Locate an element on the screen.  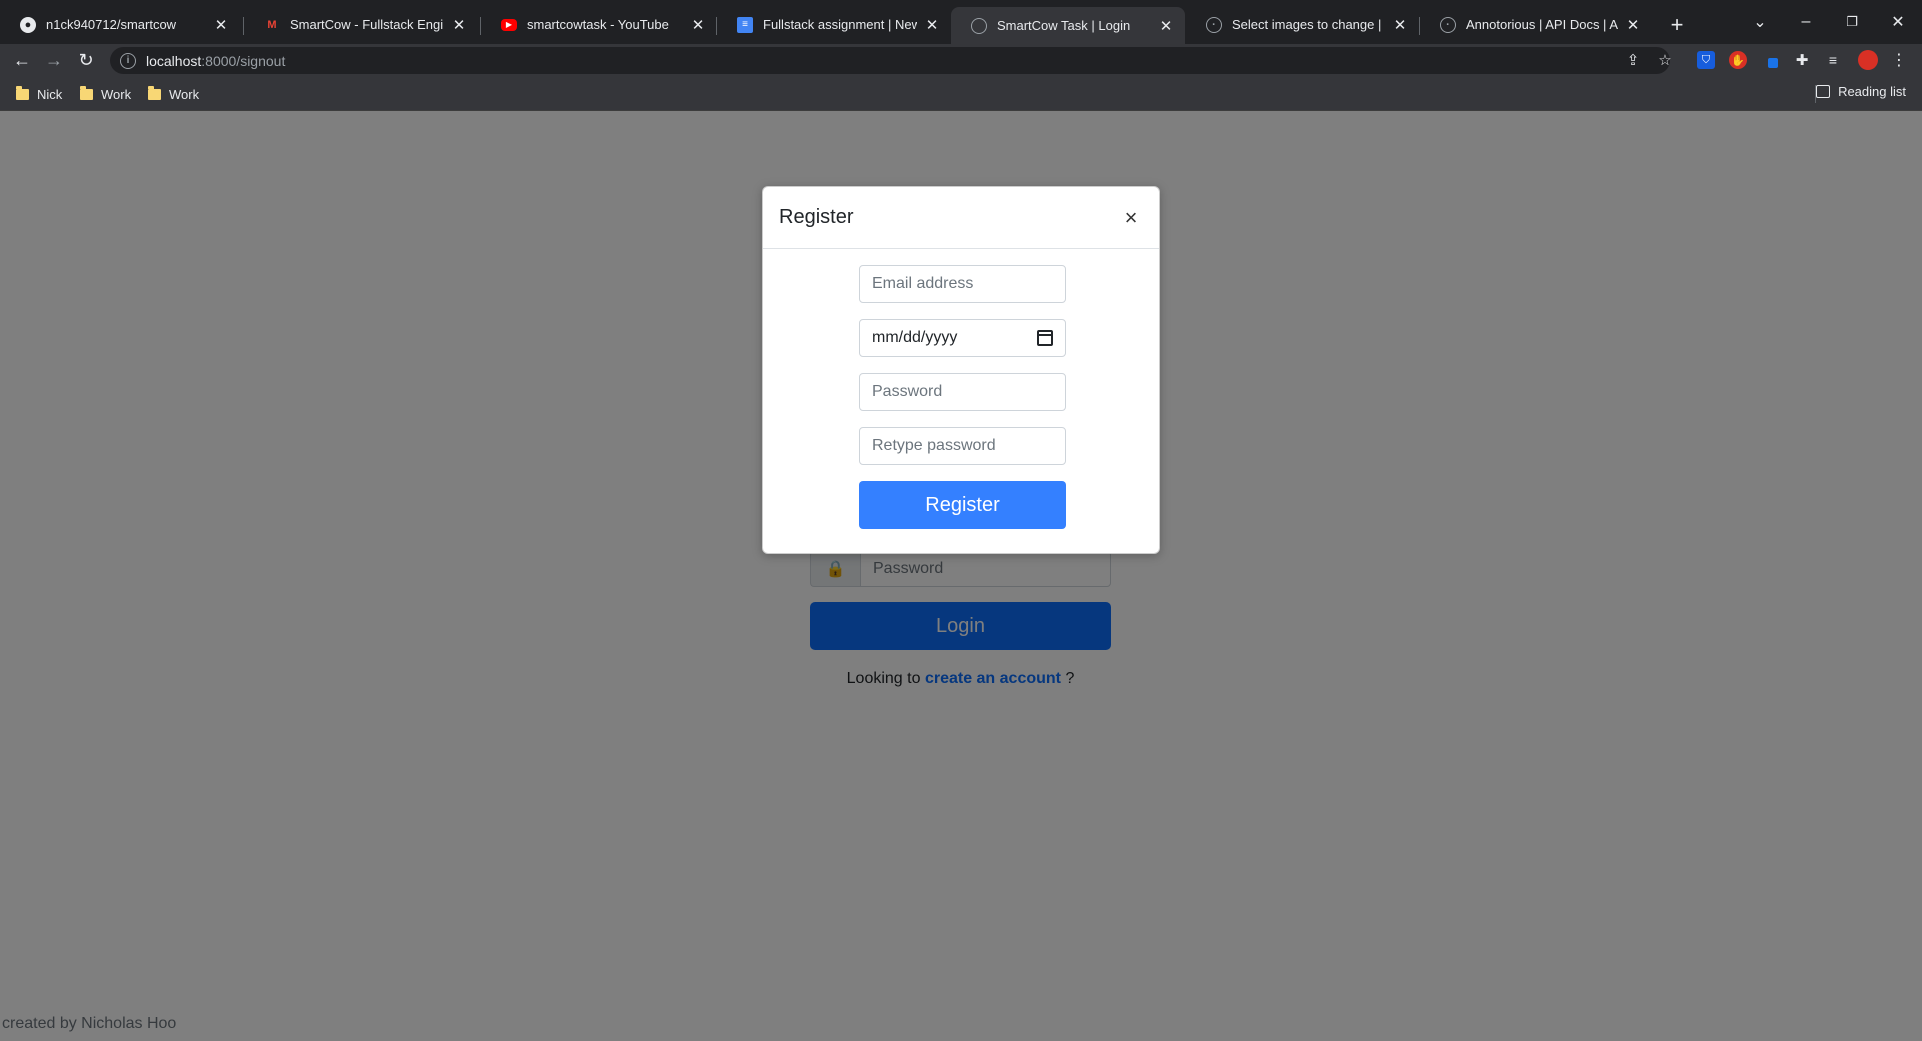
reading-list-button: Reading list is located at coordinates (1861, 91).